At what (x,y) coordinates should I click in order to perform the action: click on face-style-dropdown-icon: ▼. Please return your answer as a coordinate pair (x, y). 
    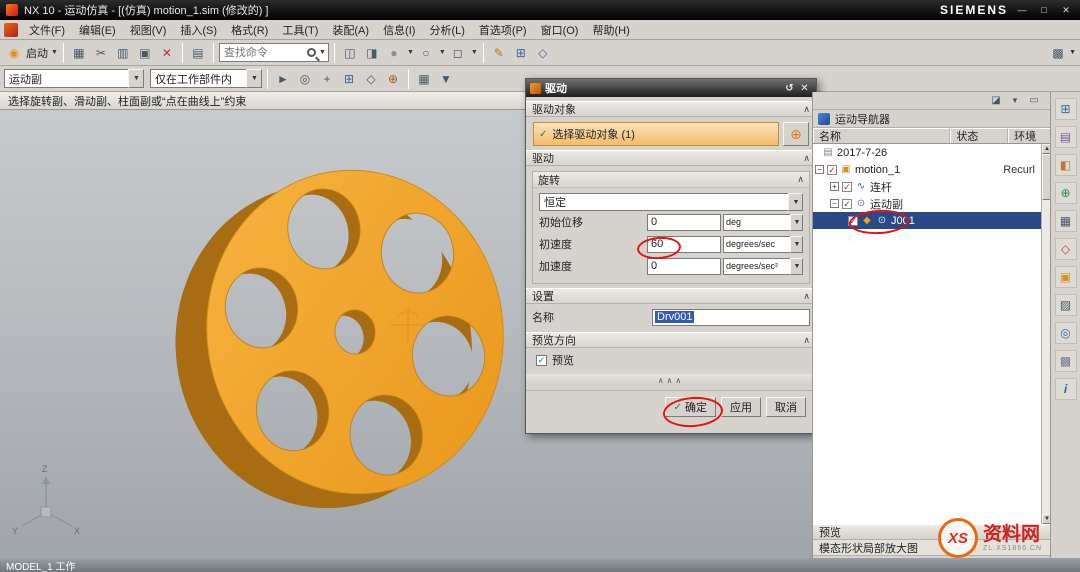
    Looking at the image, I should click on (474, 52).